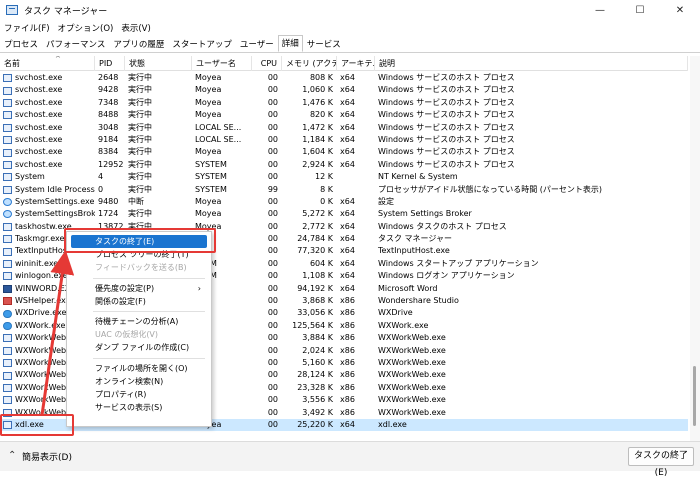 This screenshot has width=700, height=482. What do you see at coordinates (344, 177) in the screenshot?
I see `table-row: System 4 実行中 SYSTEM 00 12 K NT Kernel & System` at bounding box center [344, 177].